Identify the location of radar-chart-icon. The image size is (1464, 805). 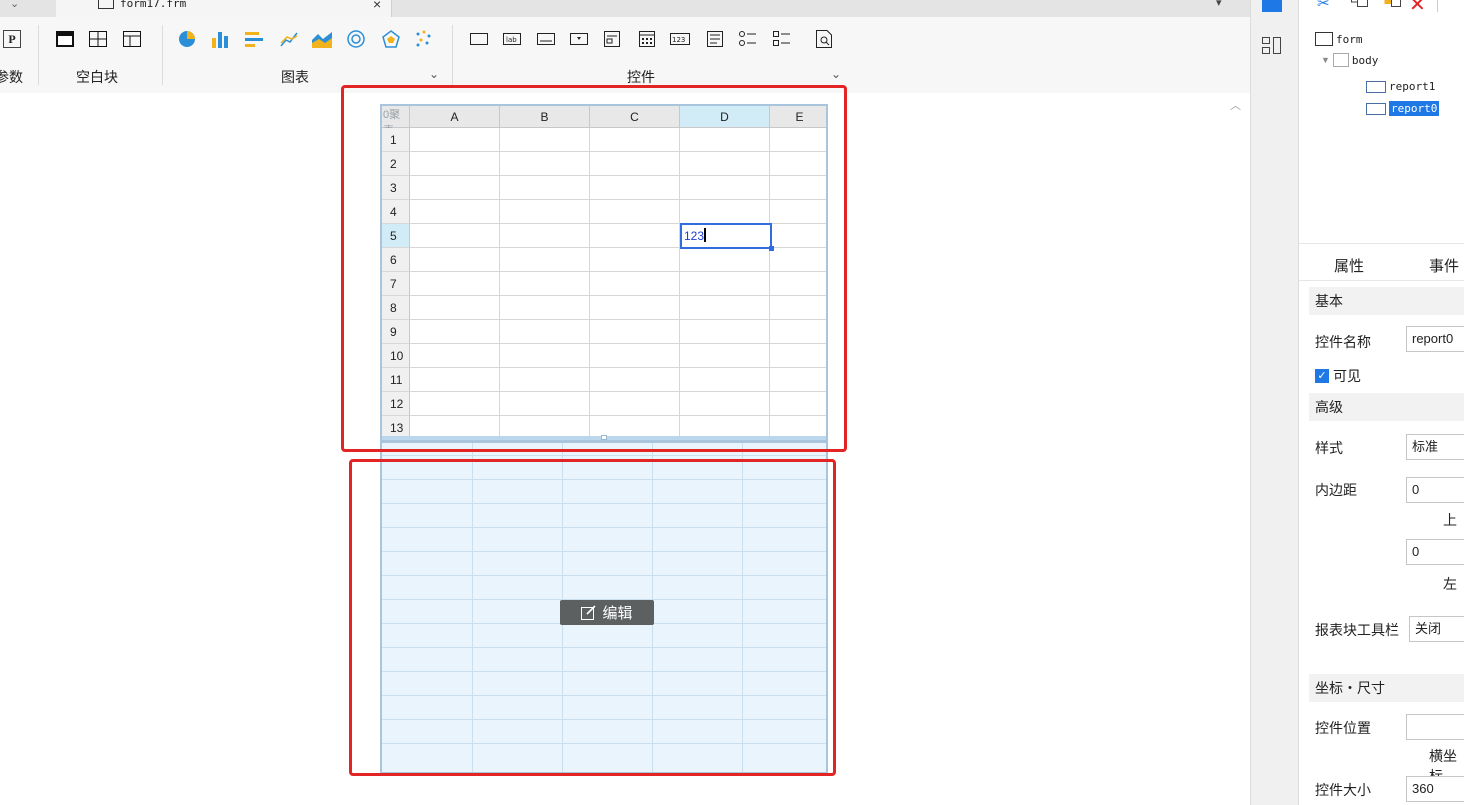
(356, 39).